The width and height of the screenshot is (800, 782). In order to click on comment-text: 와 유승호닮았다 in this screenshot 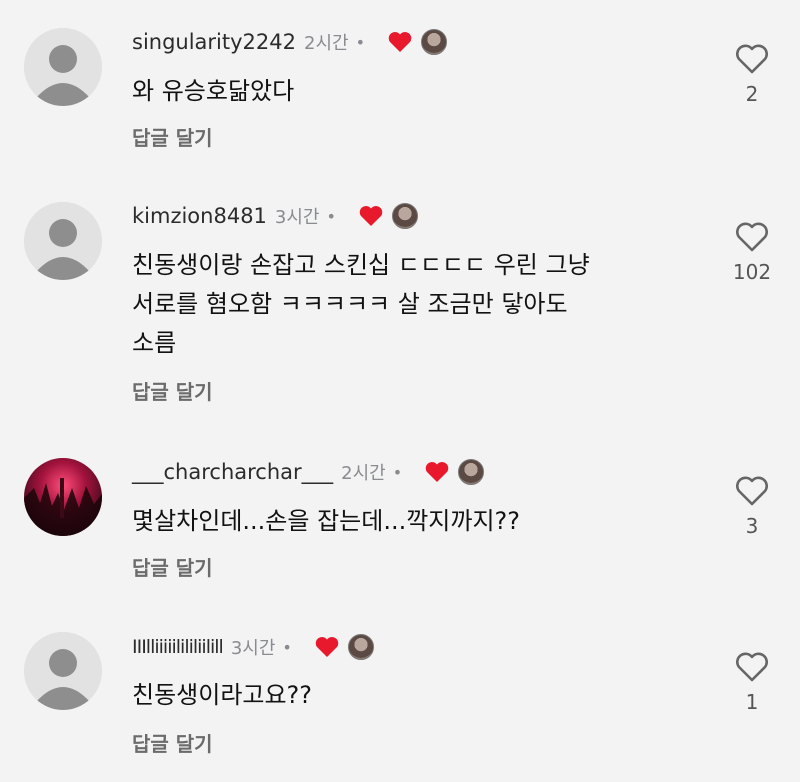, I will do `click(213, 91)`.